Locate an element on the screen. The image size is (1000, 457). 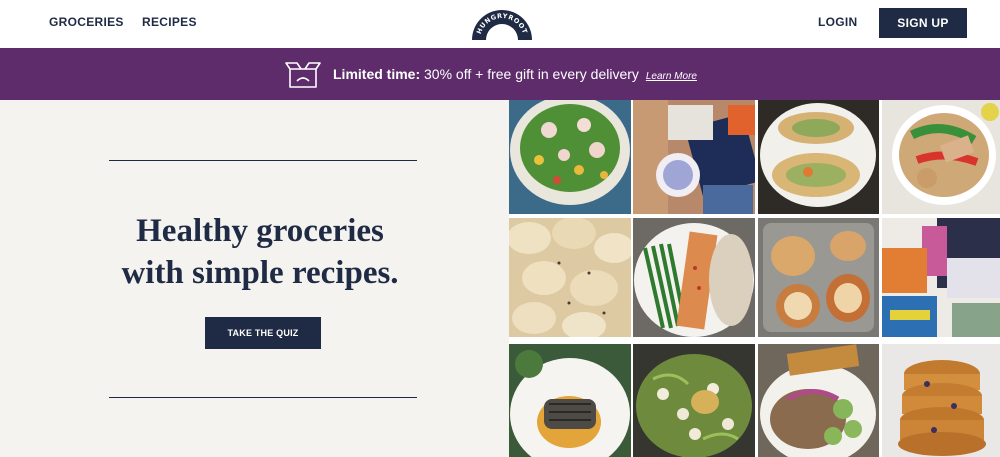
stuffed-buns-photo is located at coordinates (818, 277).